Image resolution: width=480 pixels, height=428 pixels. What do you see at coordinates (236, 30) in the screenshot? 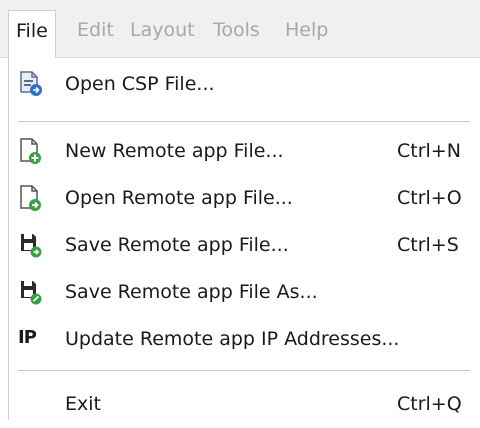
I see `menu-tools: Tools` at bounding box center [236, 30].